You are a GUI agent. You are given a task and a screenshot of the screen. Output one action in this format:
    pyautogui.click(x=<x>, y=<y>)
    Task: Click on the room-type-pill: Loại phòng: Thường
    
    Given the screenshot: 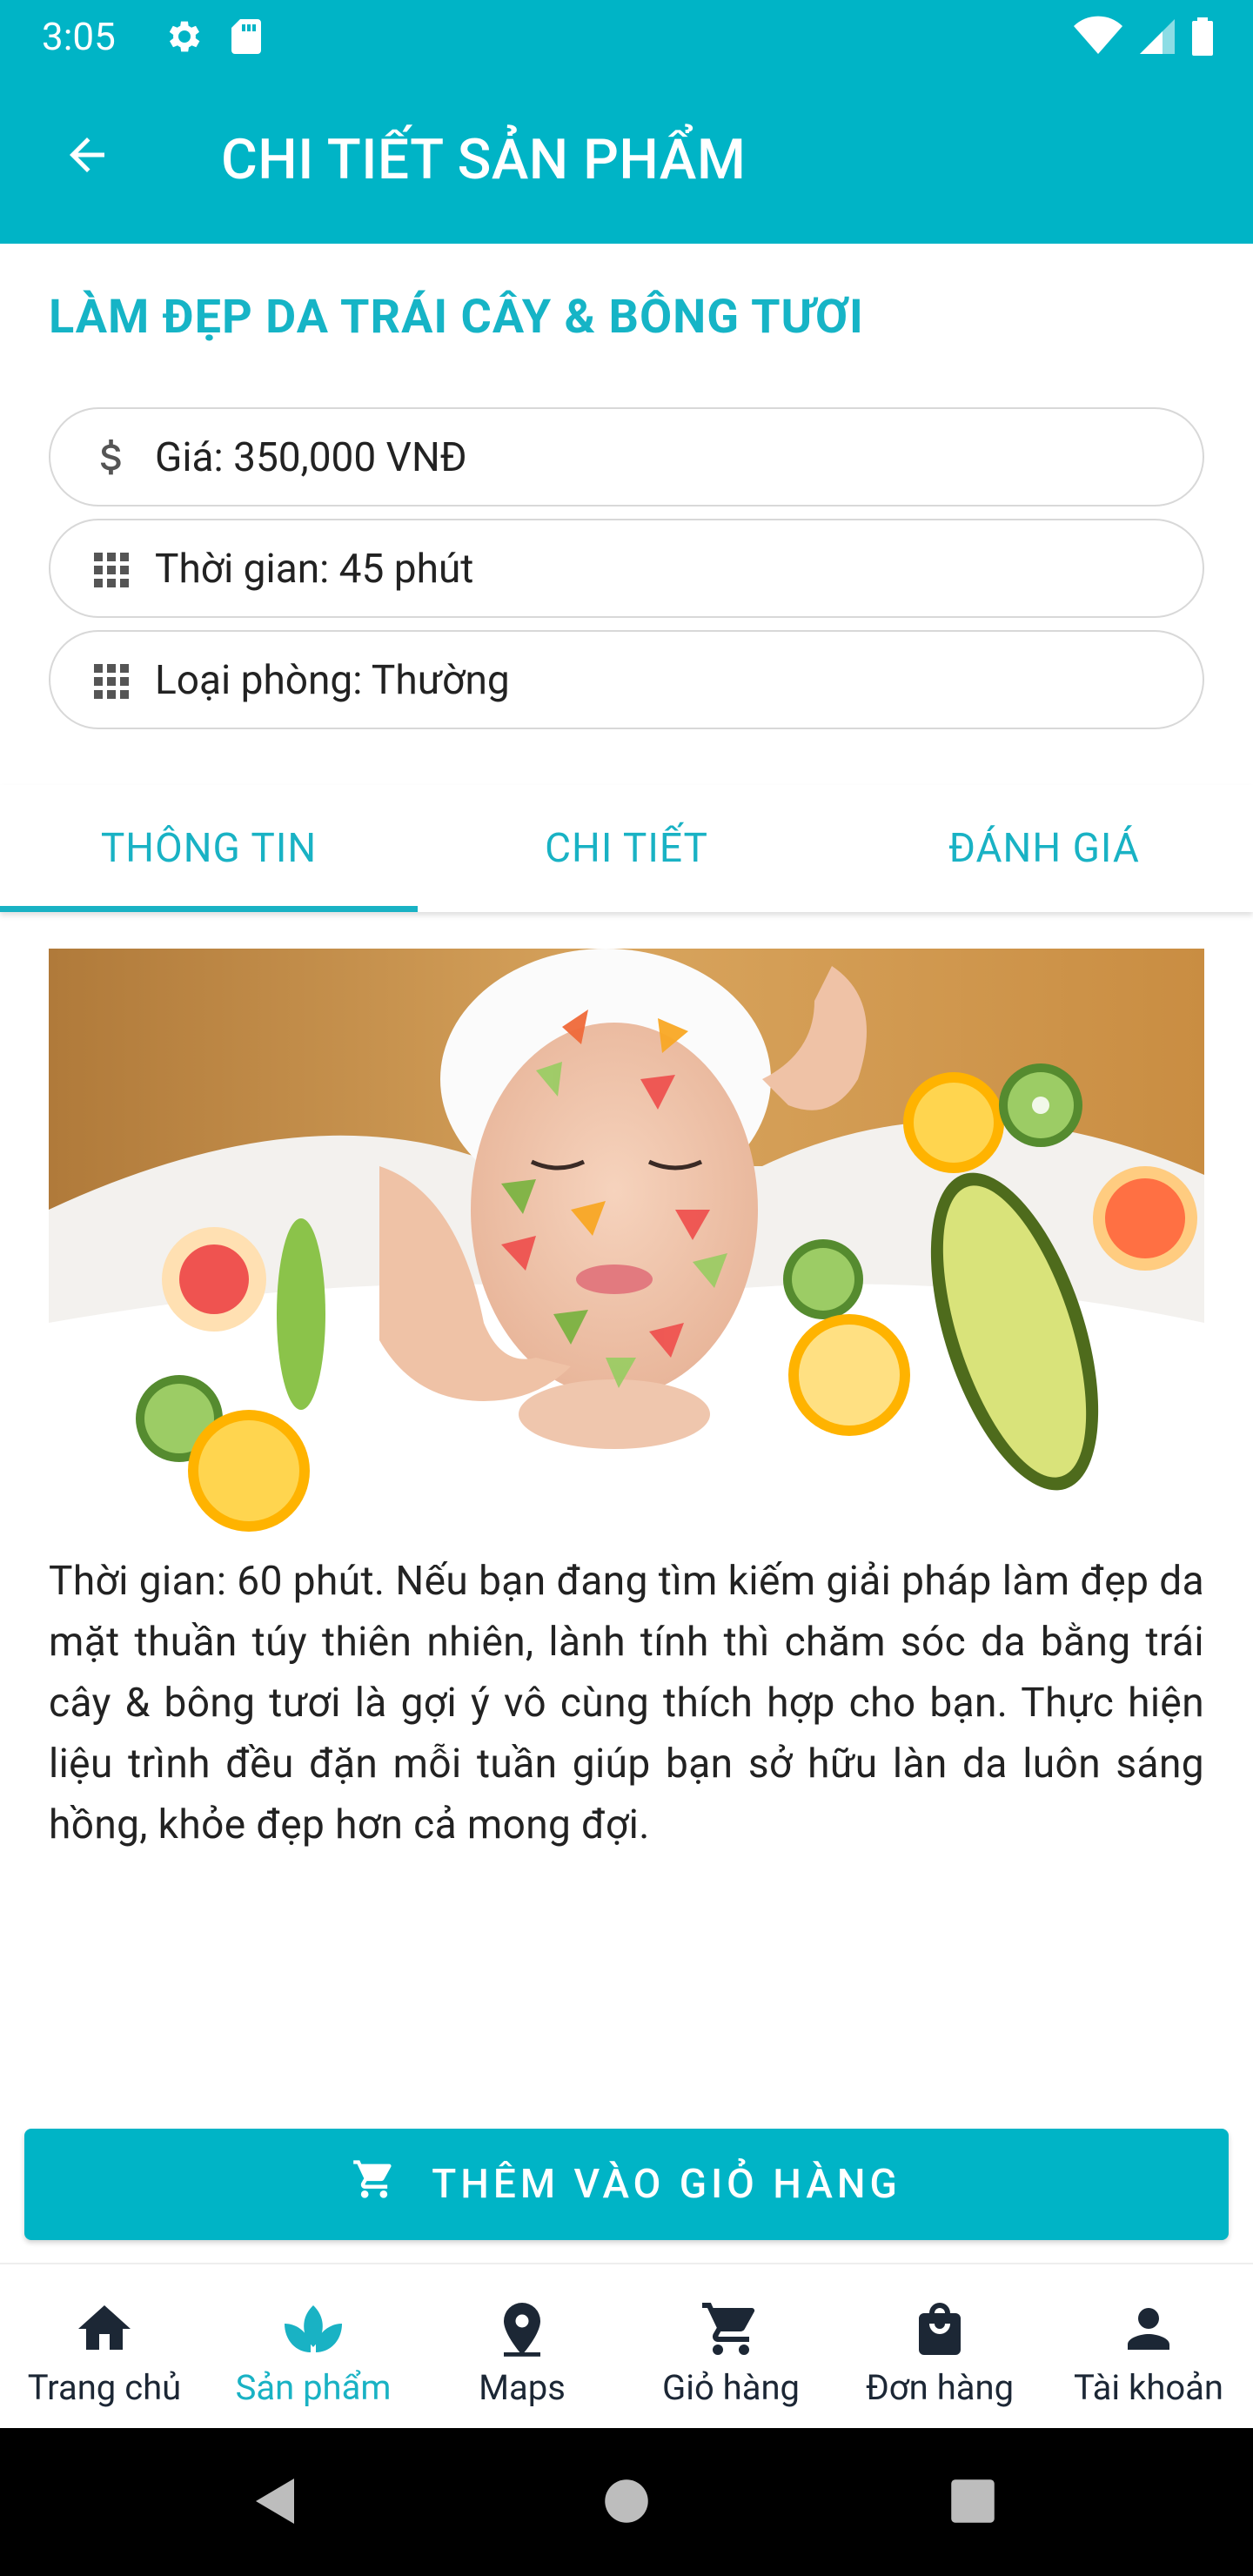 What is the action you would take?
    pyautogui.click(x=626, y=679)
    